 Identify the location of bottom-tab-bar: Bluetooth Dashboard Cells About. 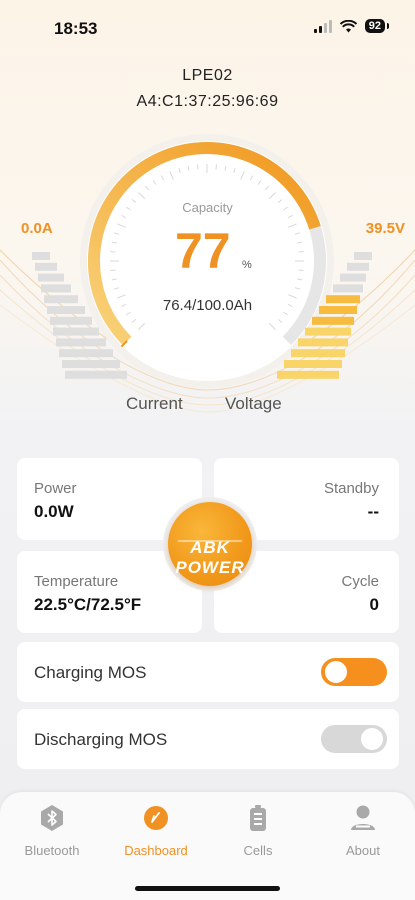
(207, 846).